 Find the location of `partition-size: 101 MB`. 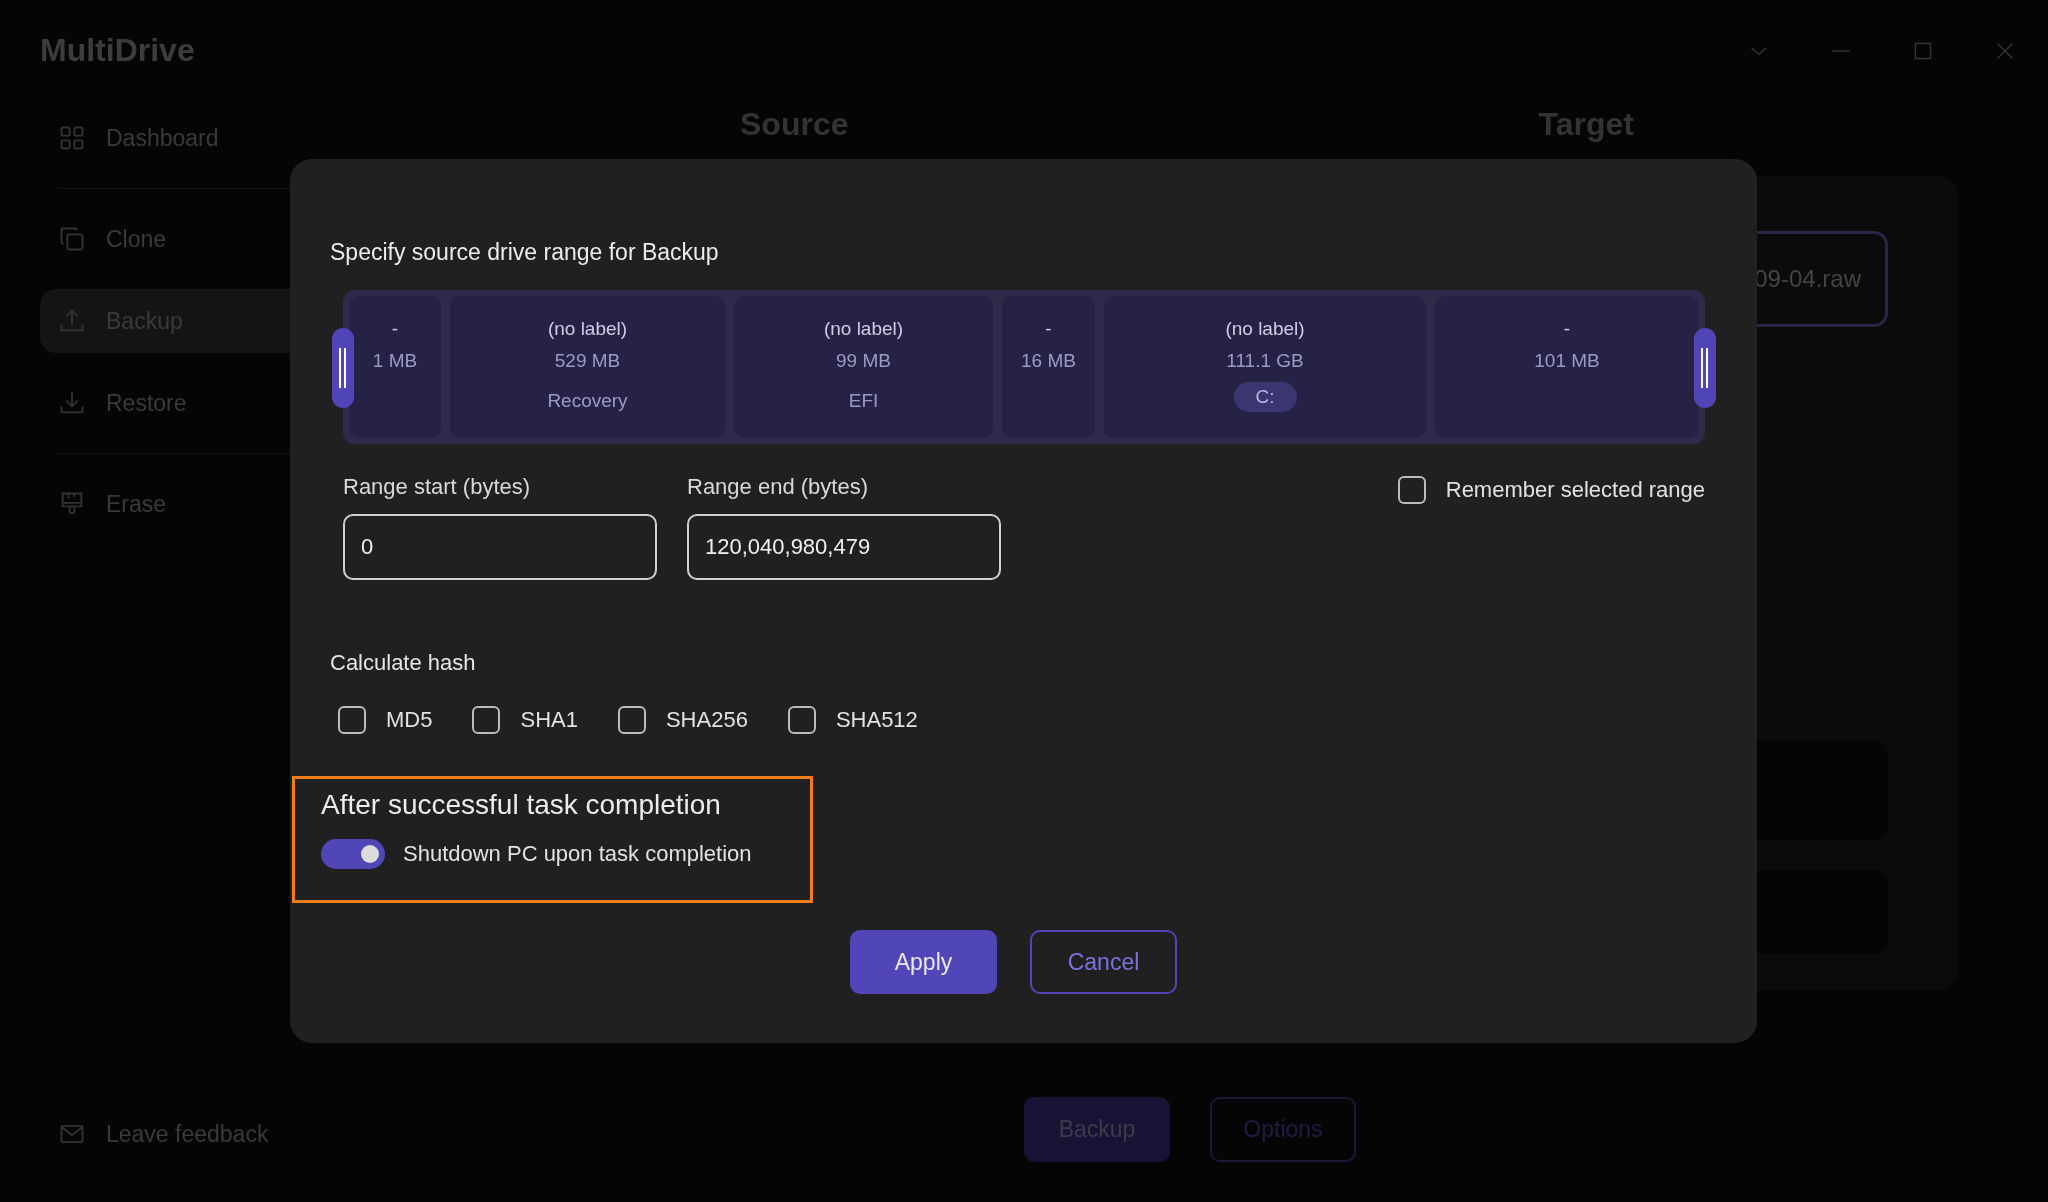

partition-size: 101 MB is located at coordinates (1567, 361).